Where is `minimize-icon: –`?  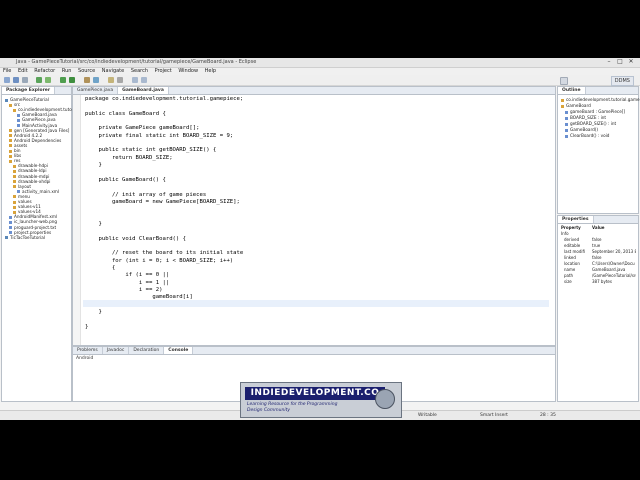
minimize-icon: – is located at coordinates (609, 62).